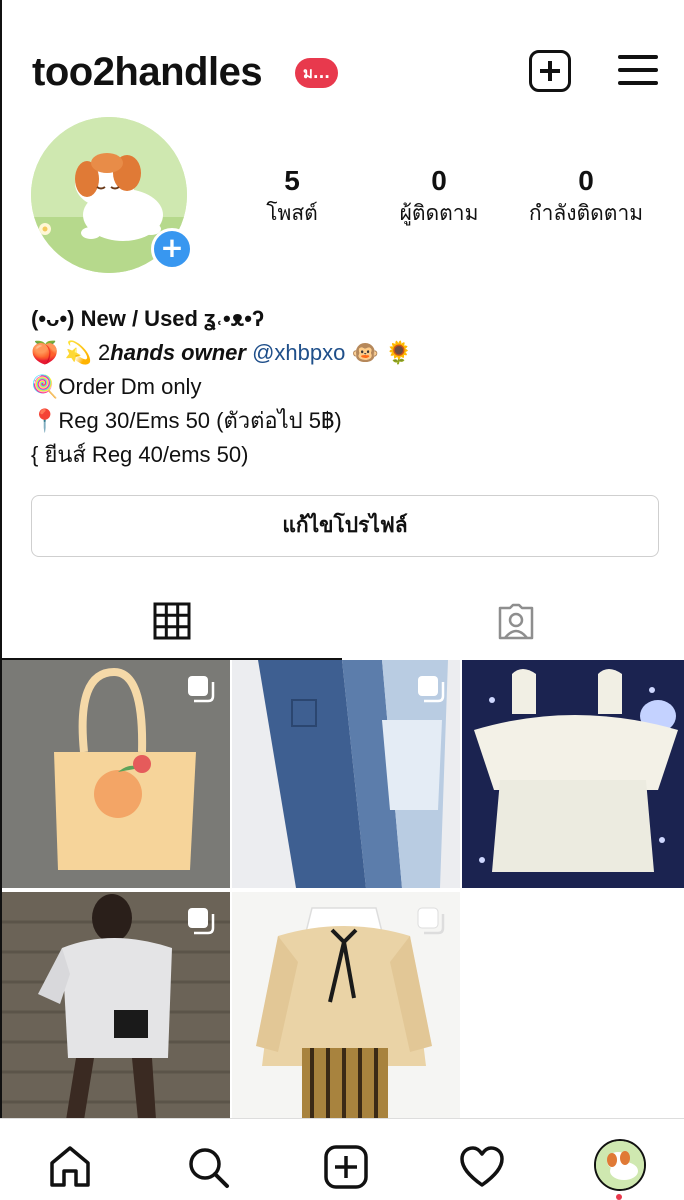 The image size is (684, 1200). Describe the element at coordinates (482, 1167) in the screenshot. I see `heart-icon` at that location.